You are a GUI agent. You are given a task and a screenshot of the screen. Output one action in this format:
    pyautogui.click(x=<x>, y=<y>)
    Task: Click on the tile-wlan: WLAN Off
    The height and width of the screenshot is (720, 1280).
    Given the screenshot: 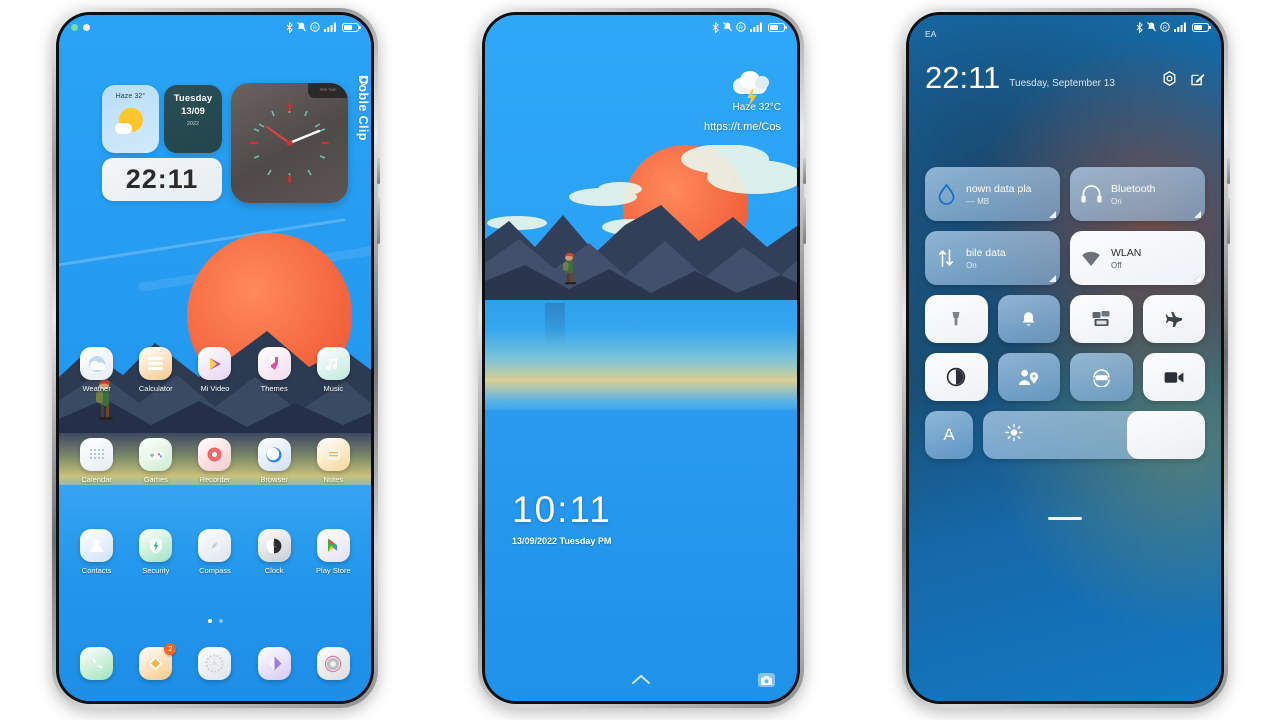 What is the action you would take?
    pyautogui.click(x=1137, y=258)
    